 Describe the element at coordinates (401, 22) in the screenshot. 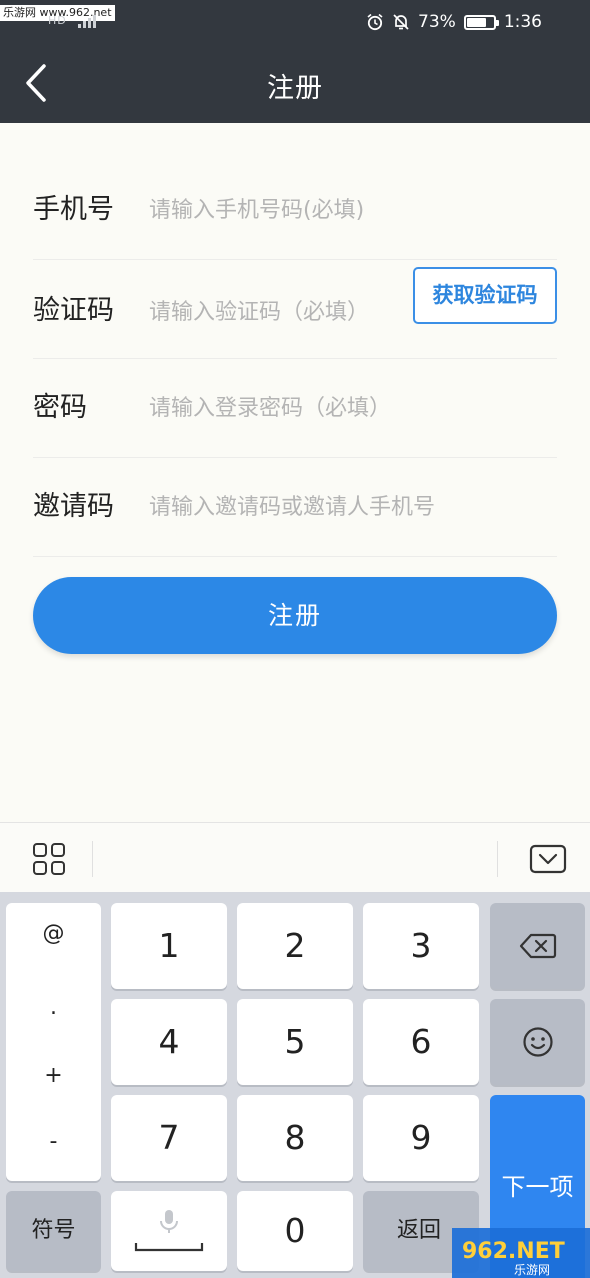

I see `bell-off-icon` at that location.